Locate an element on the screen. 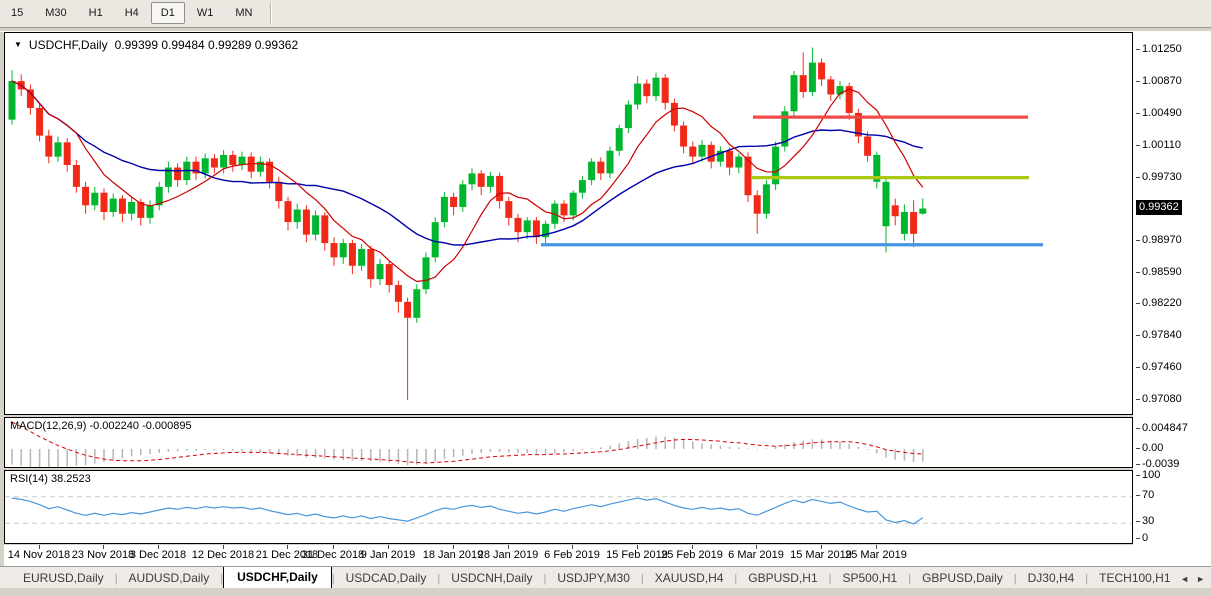 This screenshot has height=596, width=1211. rsi-chart is located at coordinates (568, 507).